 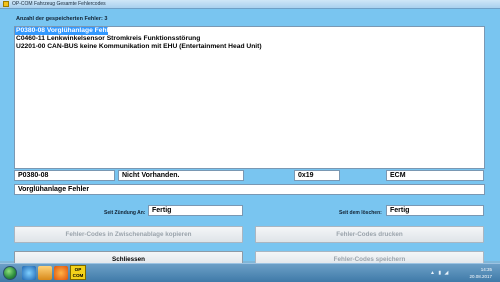 What do you see at coordinates (10, 273) in the screenshot?
I see `start-button-icon` at bounding box center [10, 273].